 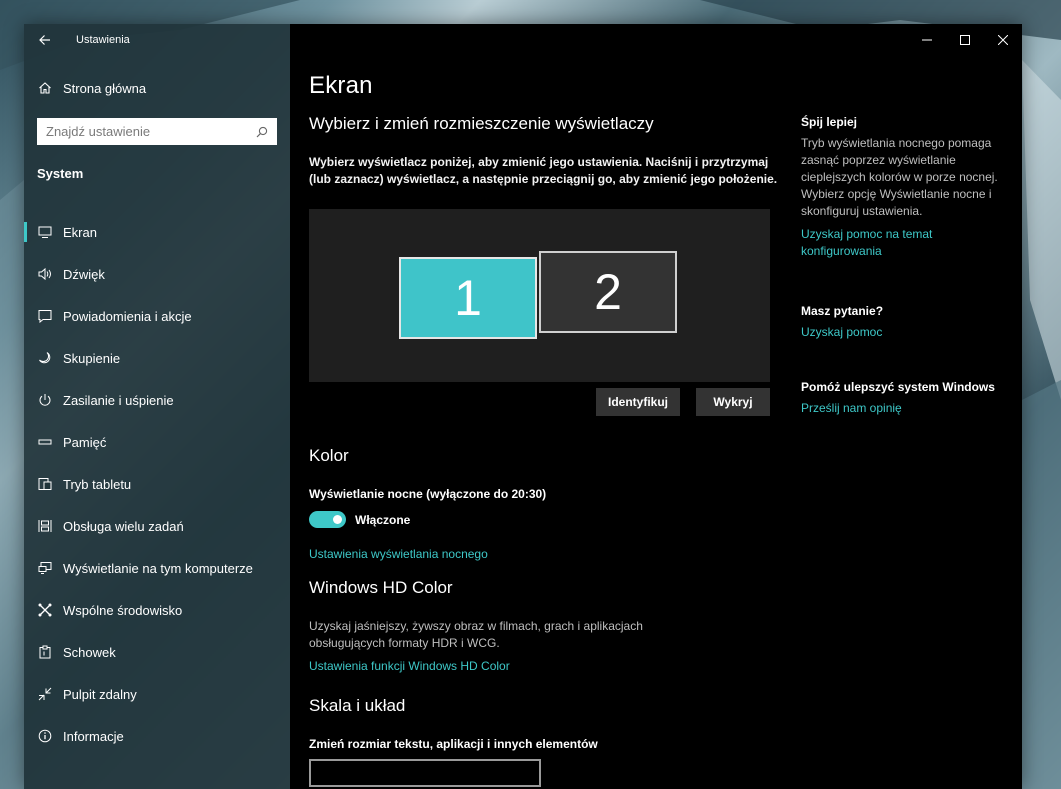 I want to click on sidebar-item-wyswietlanie: Wyświetlanie na tym komputerze, so click(x=157, y=568).